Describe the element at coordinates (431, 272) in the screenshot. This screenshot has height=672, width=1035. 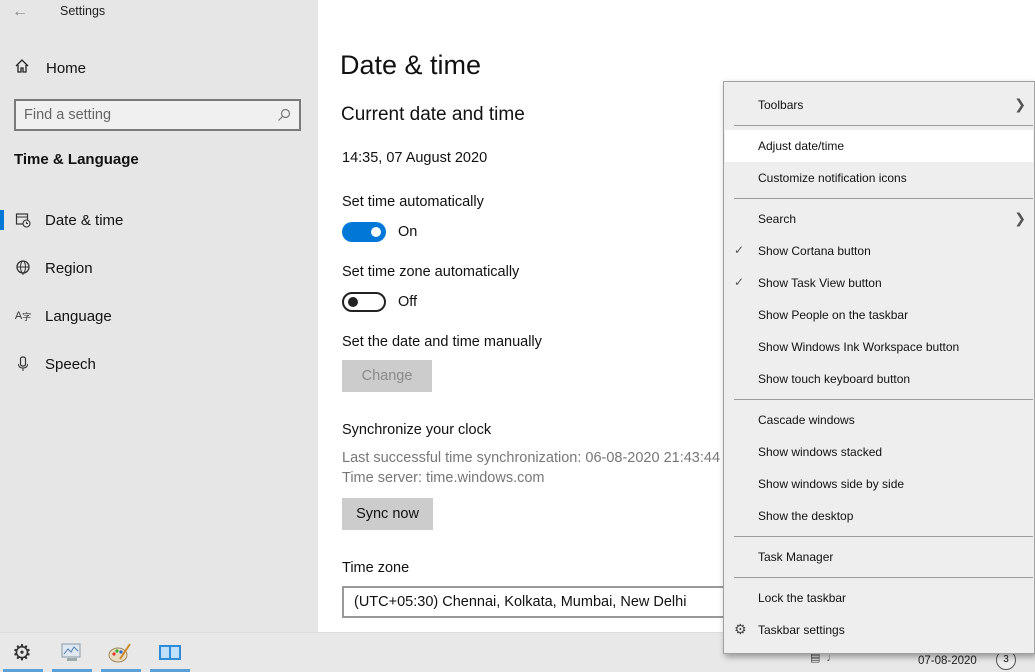
I see `set-tz-auto-label: Set time zone automatically` at that location.